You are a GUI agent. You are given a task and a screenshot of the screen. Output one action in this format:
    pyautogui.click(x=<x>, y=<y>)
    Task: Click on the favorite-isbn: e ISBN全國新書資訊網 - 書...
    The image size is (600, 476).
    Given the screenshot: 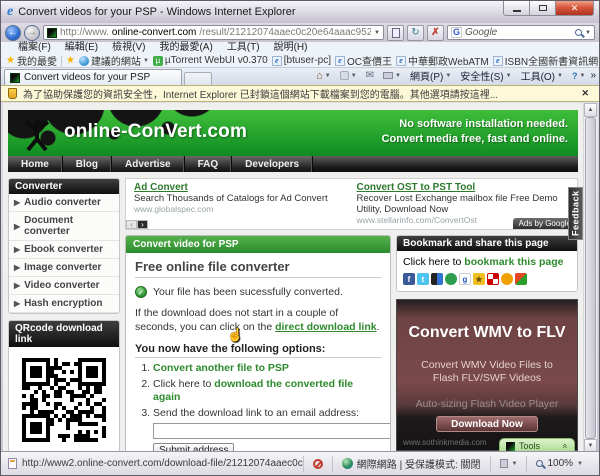 What is the action you would take?
    pyautogui.click(x=545, y=60)
    